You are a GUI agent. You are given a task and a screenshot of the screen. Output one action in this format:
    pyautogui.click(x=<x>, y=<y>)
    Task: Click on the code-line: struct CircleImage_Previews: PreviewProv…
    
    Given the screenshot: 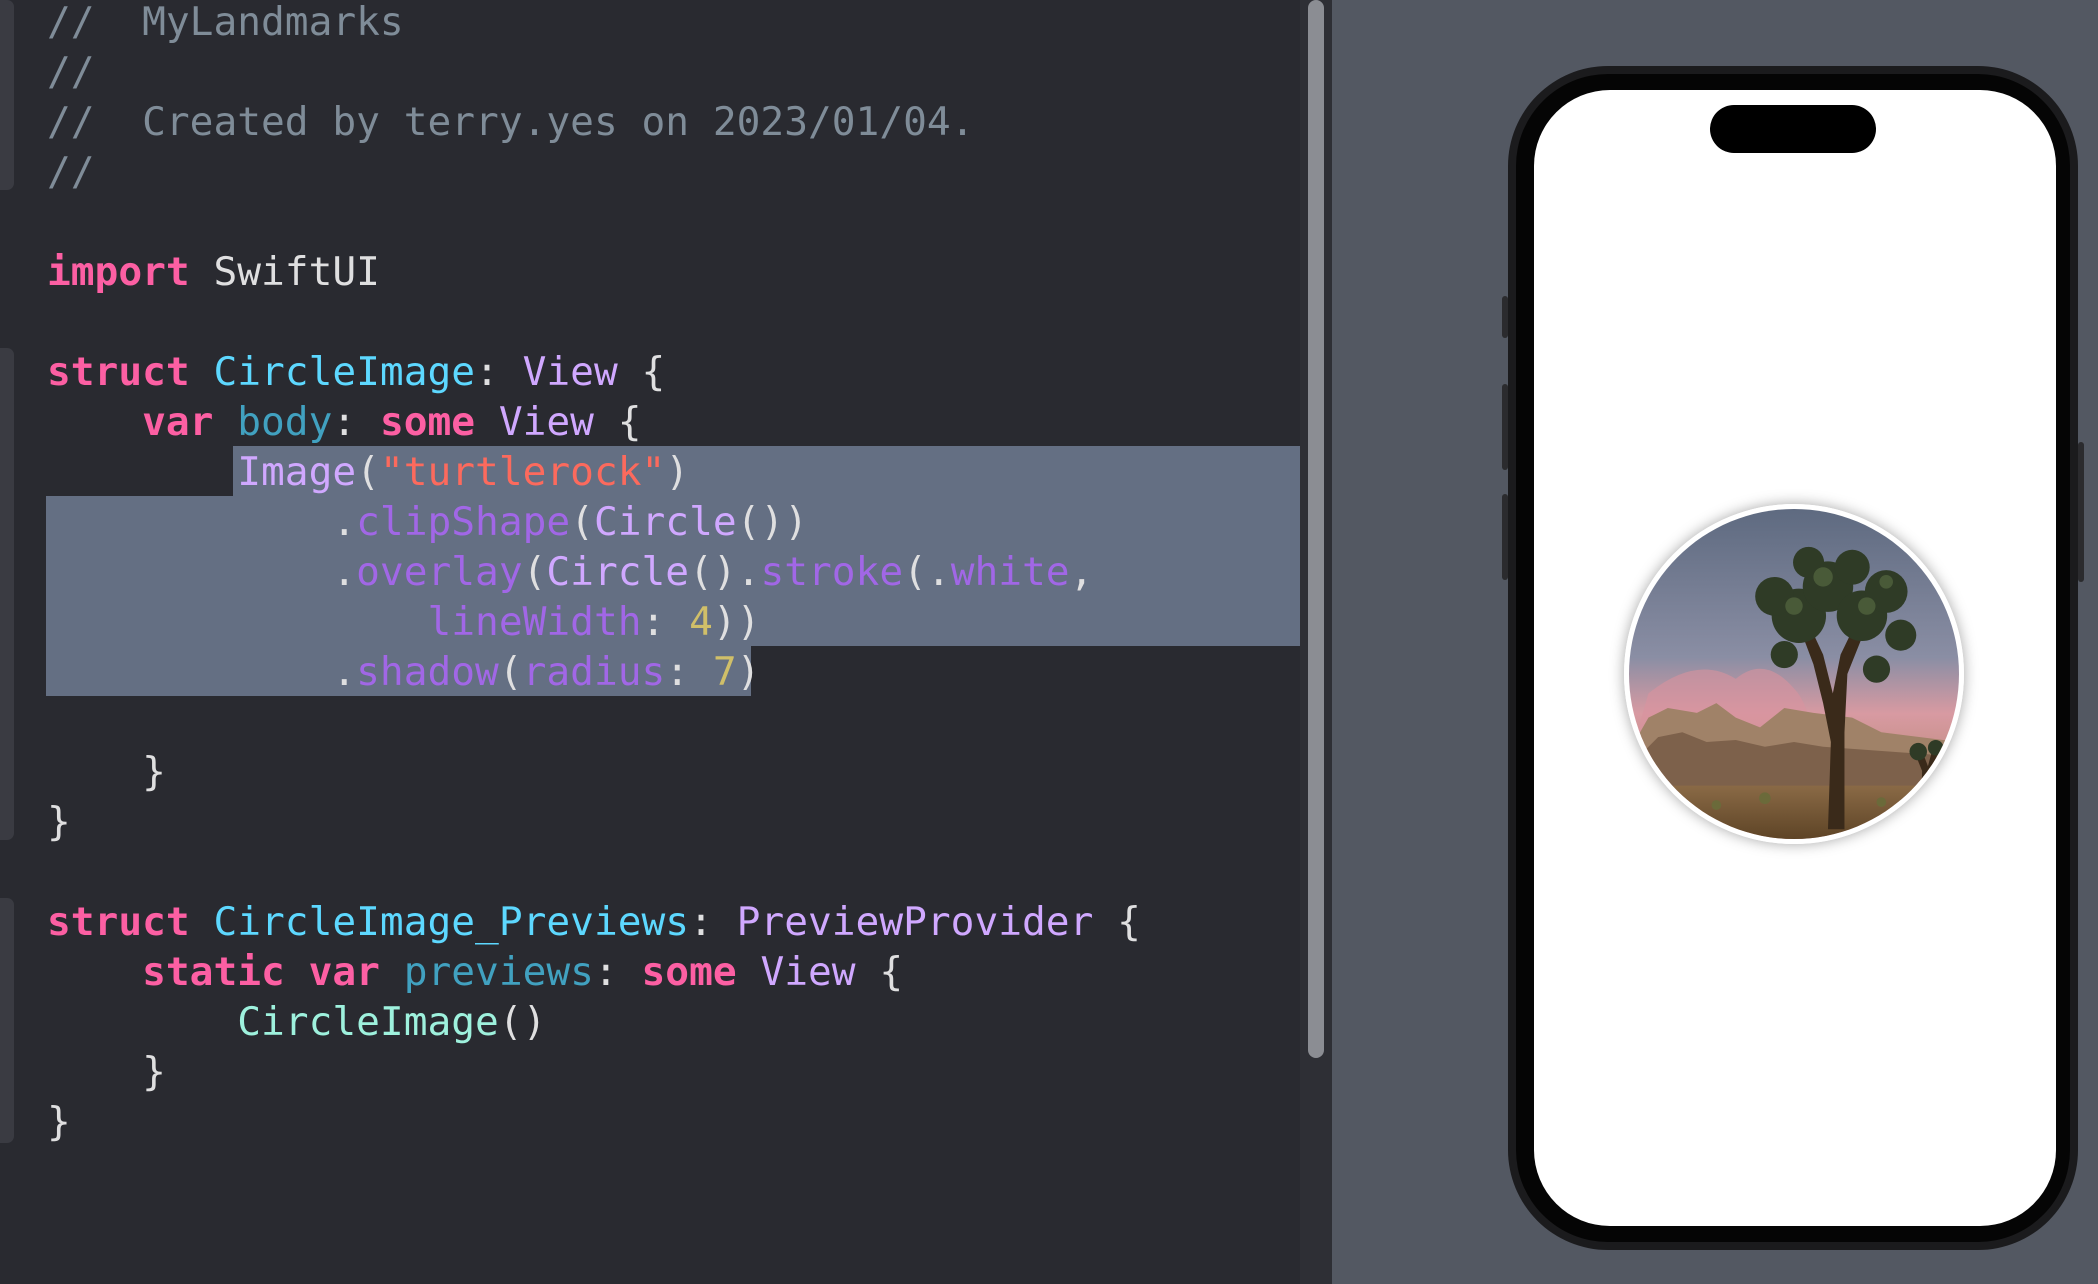 What is the action you would take?
    pyautogui.click(x=594, y=922)
    